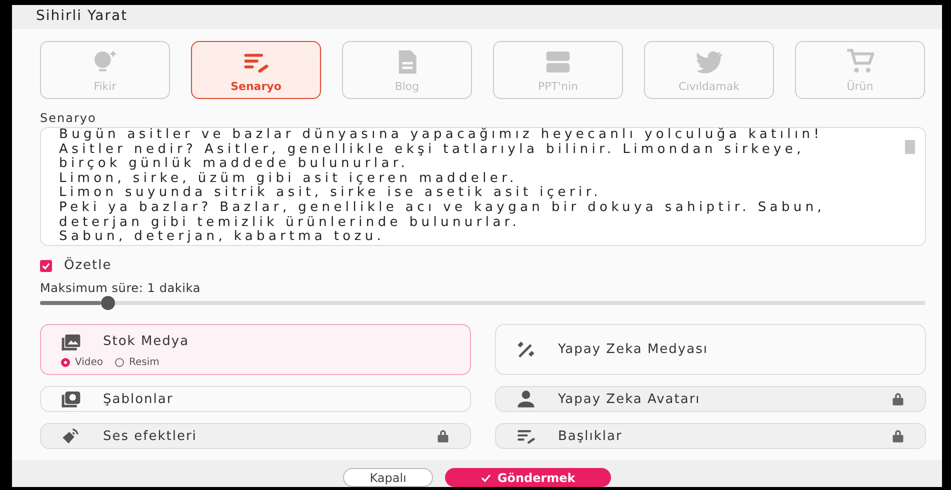 The width and height of the screenshot is (951, 490). I want to click on mode-tab: Senaryo, so click(256, 70).